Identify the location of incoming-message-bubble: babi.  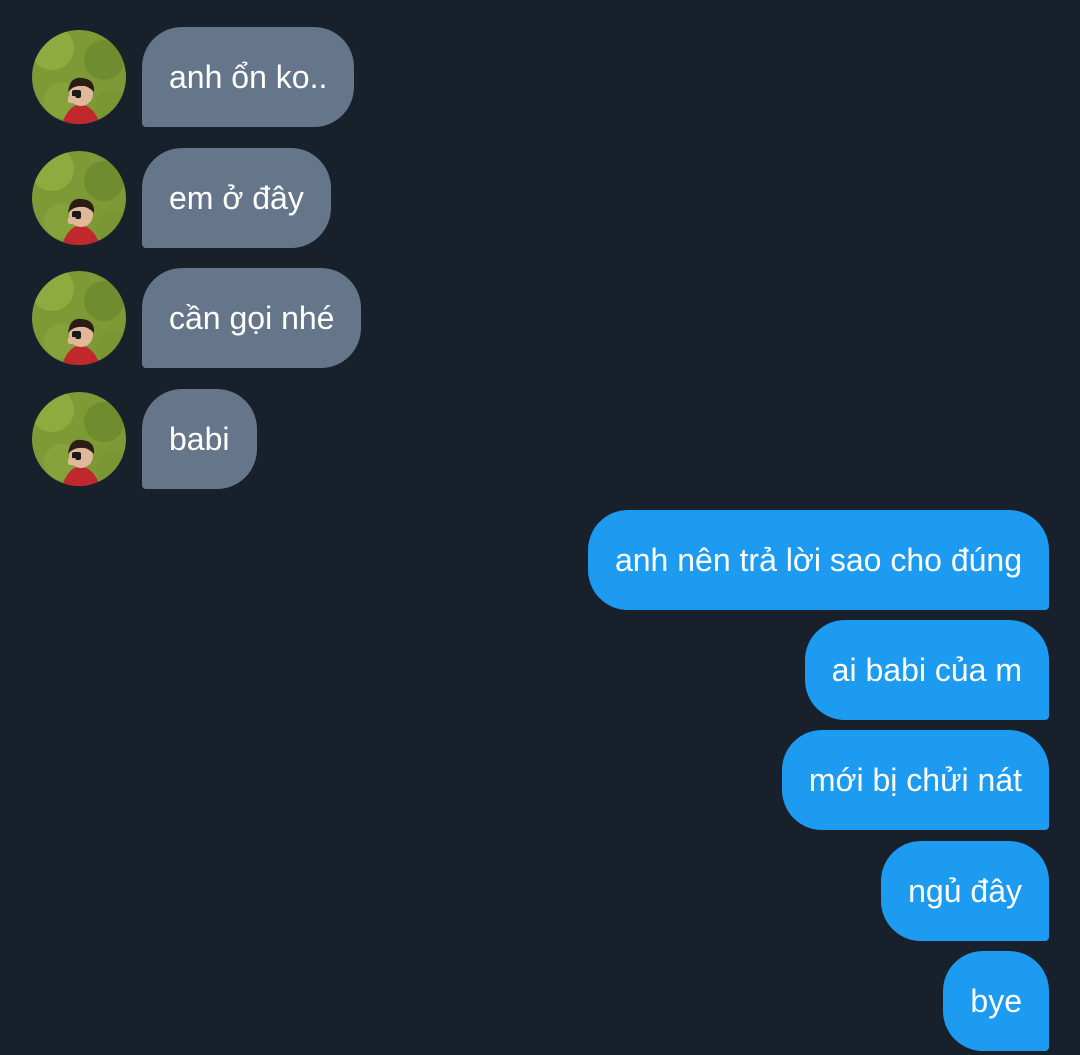
(199, 439).